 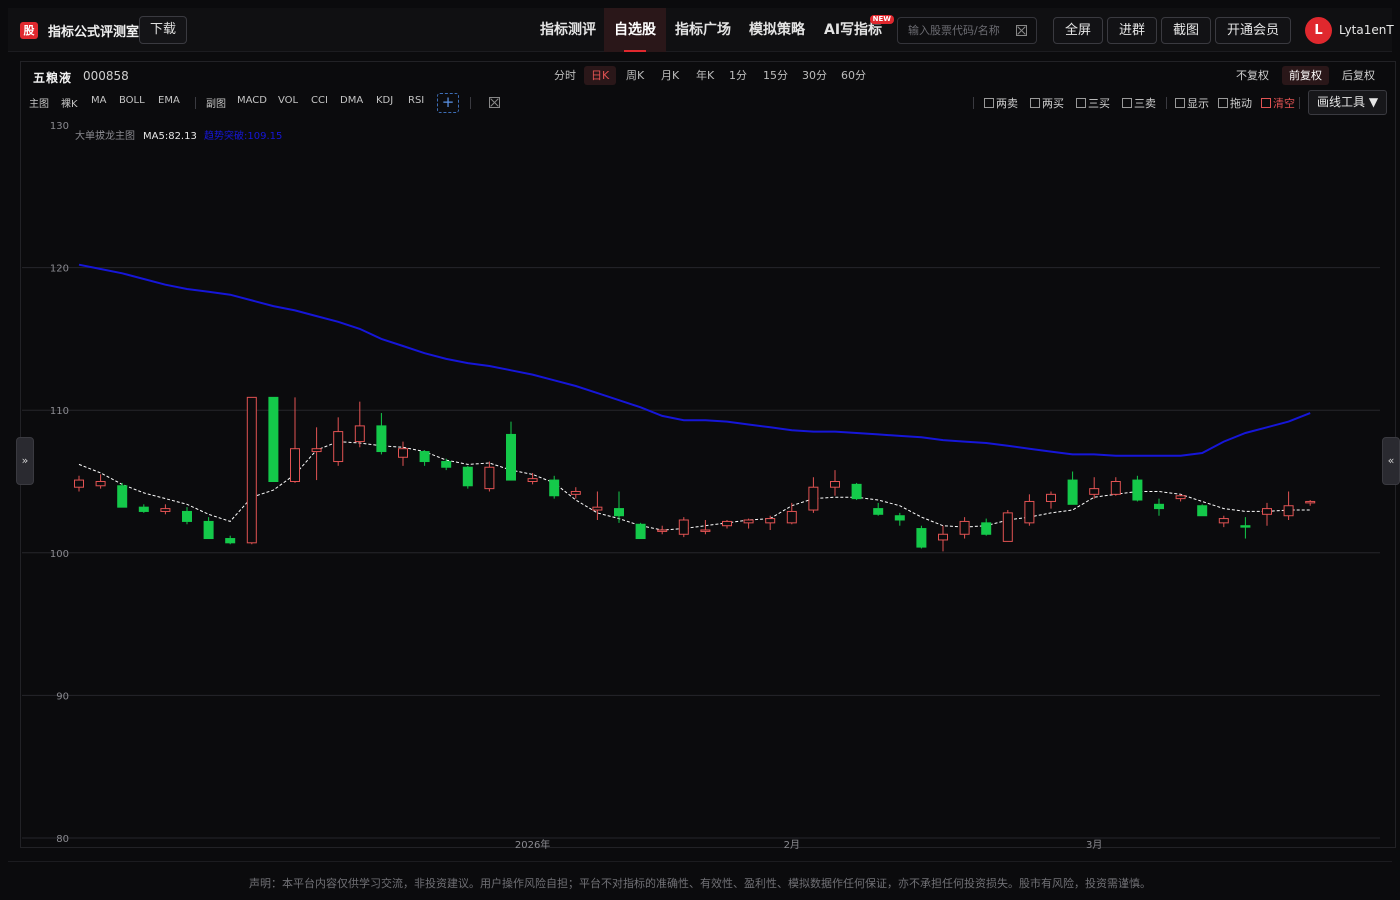 What do you see at coordinates (59, 269) in the screenshot?
I see `y-tick-label: 120` at bounding box center [59, 269].